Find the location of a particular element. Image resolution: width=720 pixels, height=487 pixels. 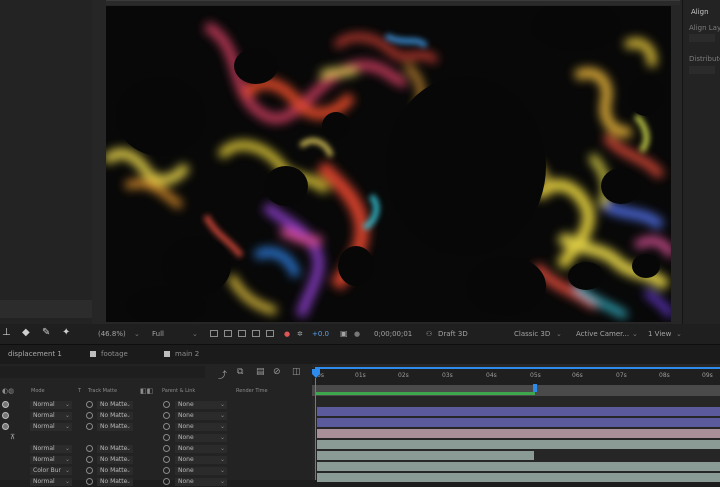

transparency-grid-icon is located at coordinates (228, 334).